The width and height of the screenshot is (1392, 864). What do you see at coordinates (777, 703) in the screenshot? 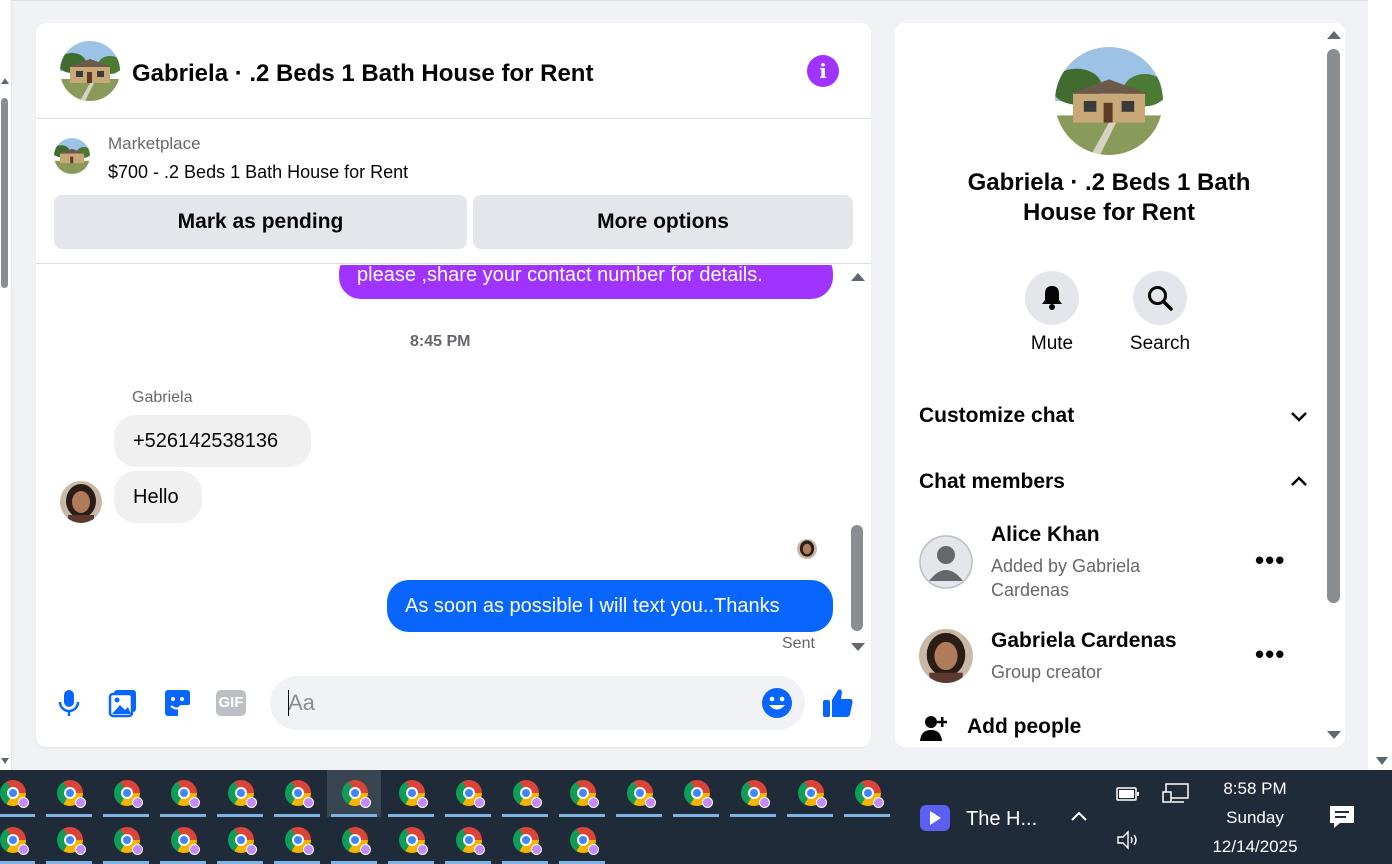
I see `emoji-icon` at bounding box center [777, 703].